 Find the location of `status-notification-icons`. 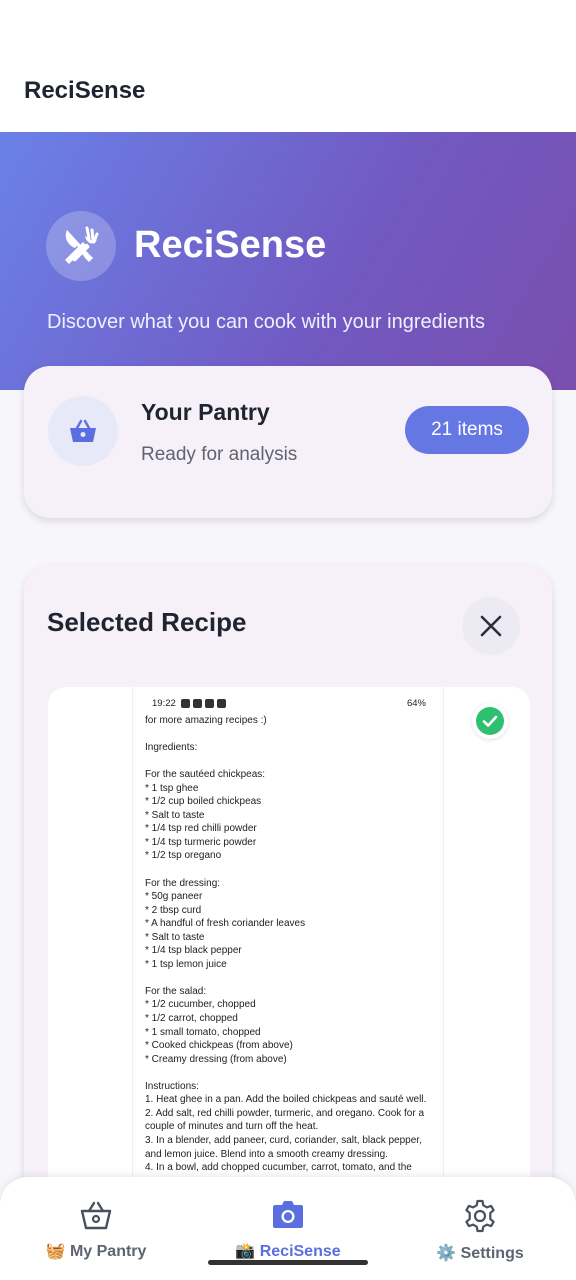

status-notification-icons is located at coordinates (203, 703).